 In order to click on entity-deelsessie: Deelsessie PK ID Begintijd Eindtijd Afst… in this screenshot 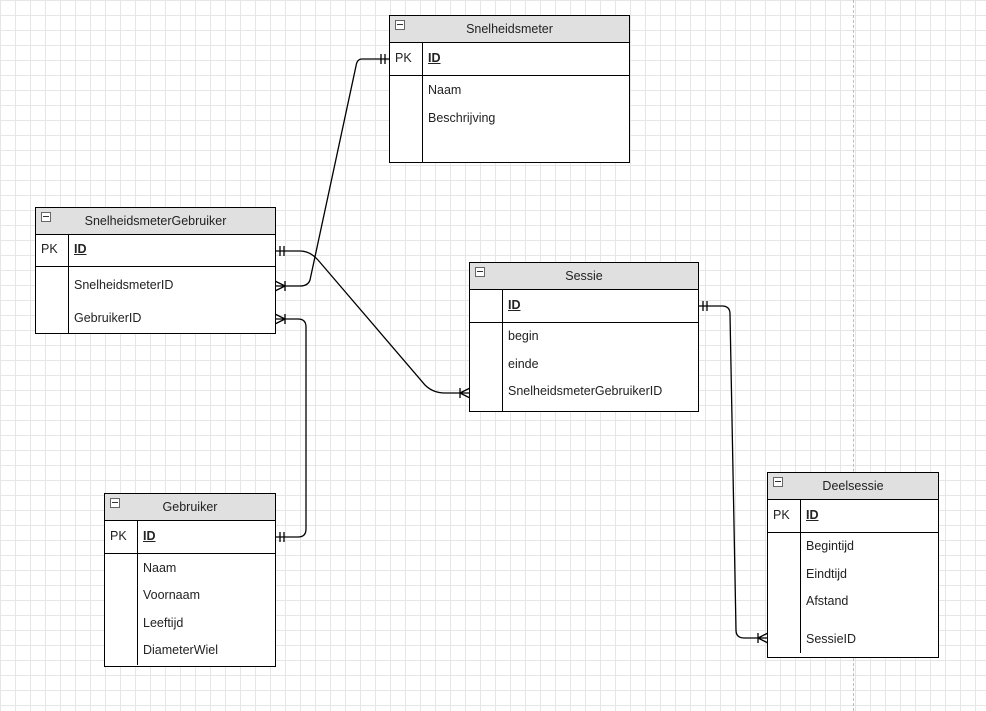, I will do `click(853, 565)`.